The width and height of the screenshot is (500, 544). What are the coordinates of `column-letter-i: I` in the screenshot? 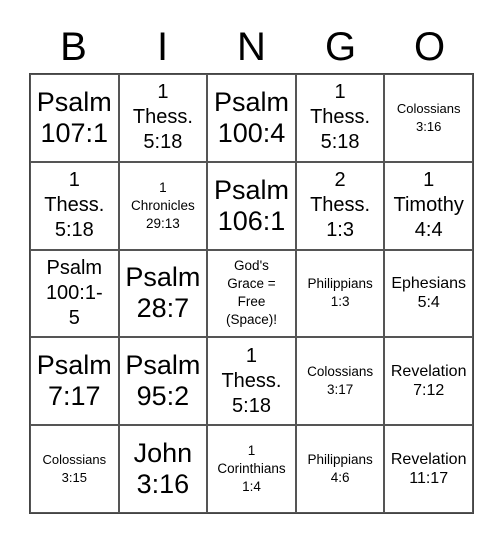 It's located at (162, 47).